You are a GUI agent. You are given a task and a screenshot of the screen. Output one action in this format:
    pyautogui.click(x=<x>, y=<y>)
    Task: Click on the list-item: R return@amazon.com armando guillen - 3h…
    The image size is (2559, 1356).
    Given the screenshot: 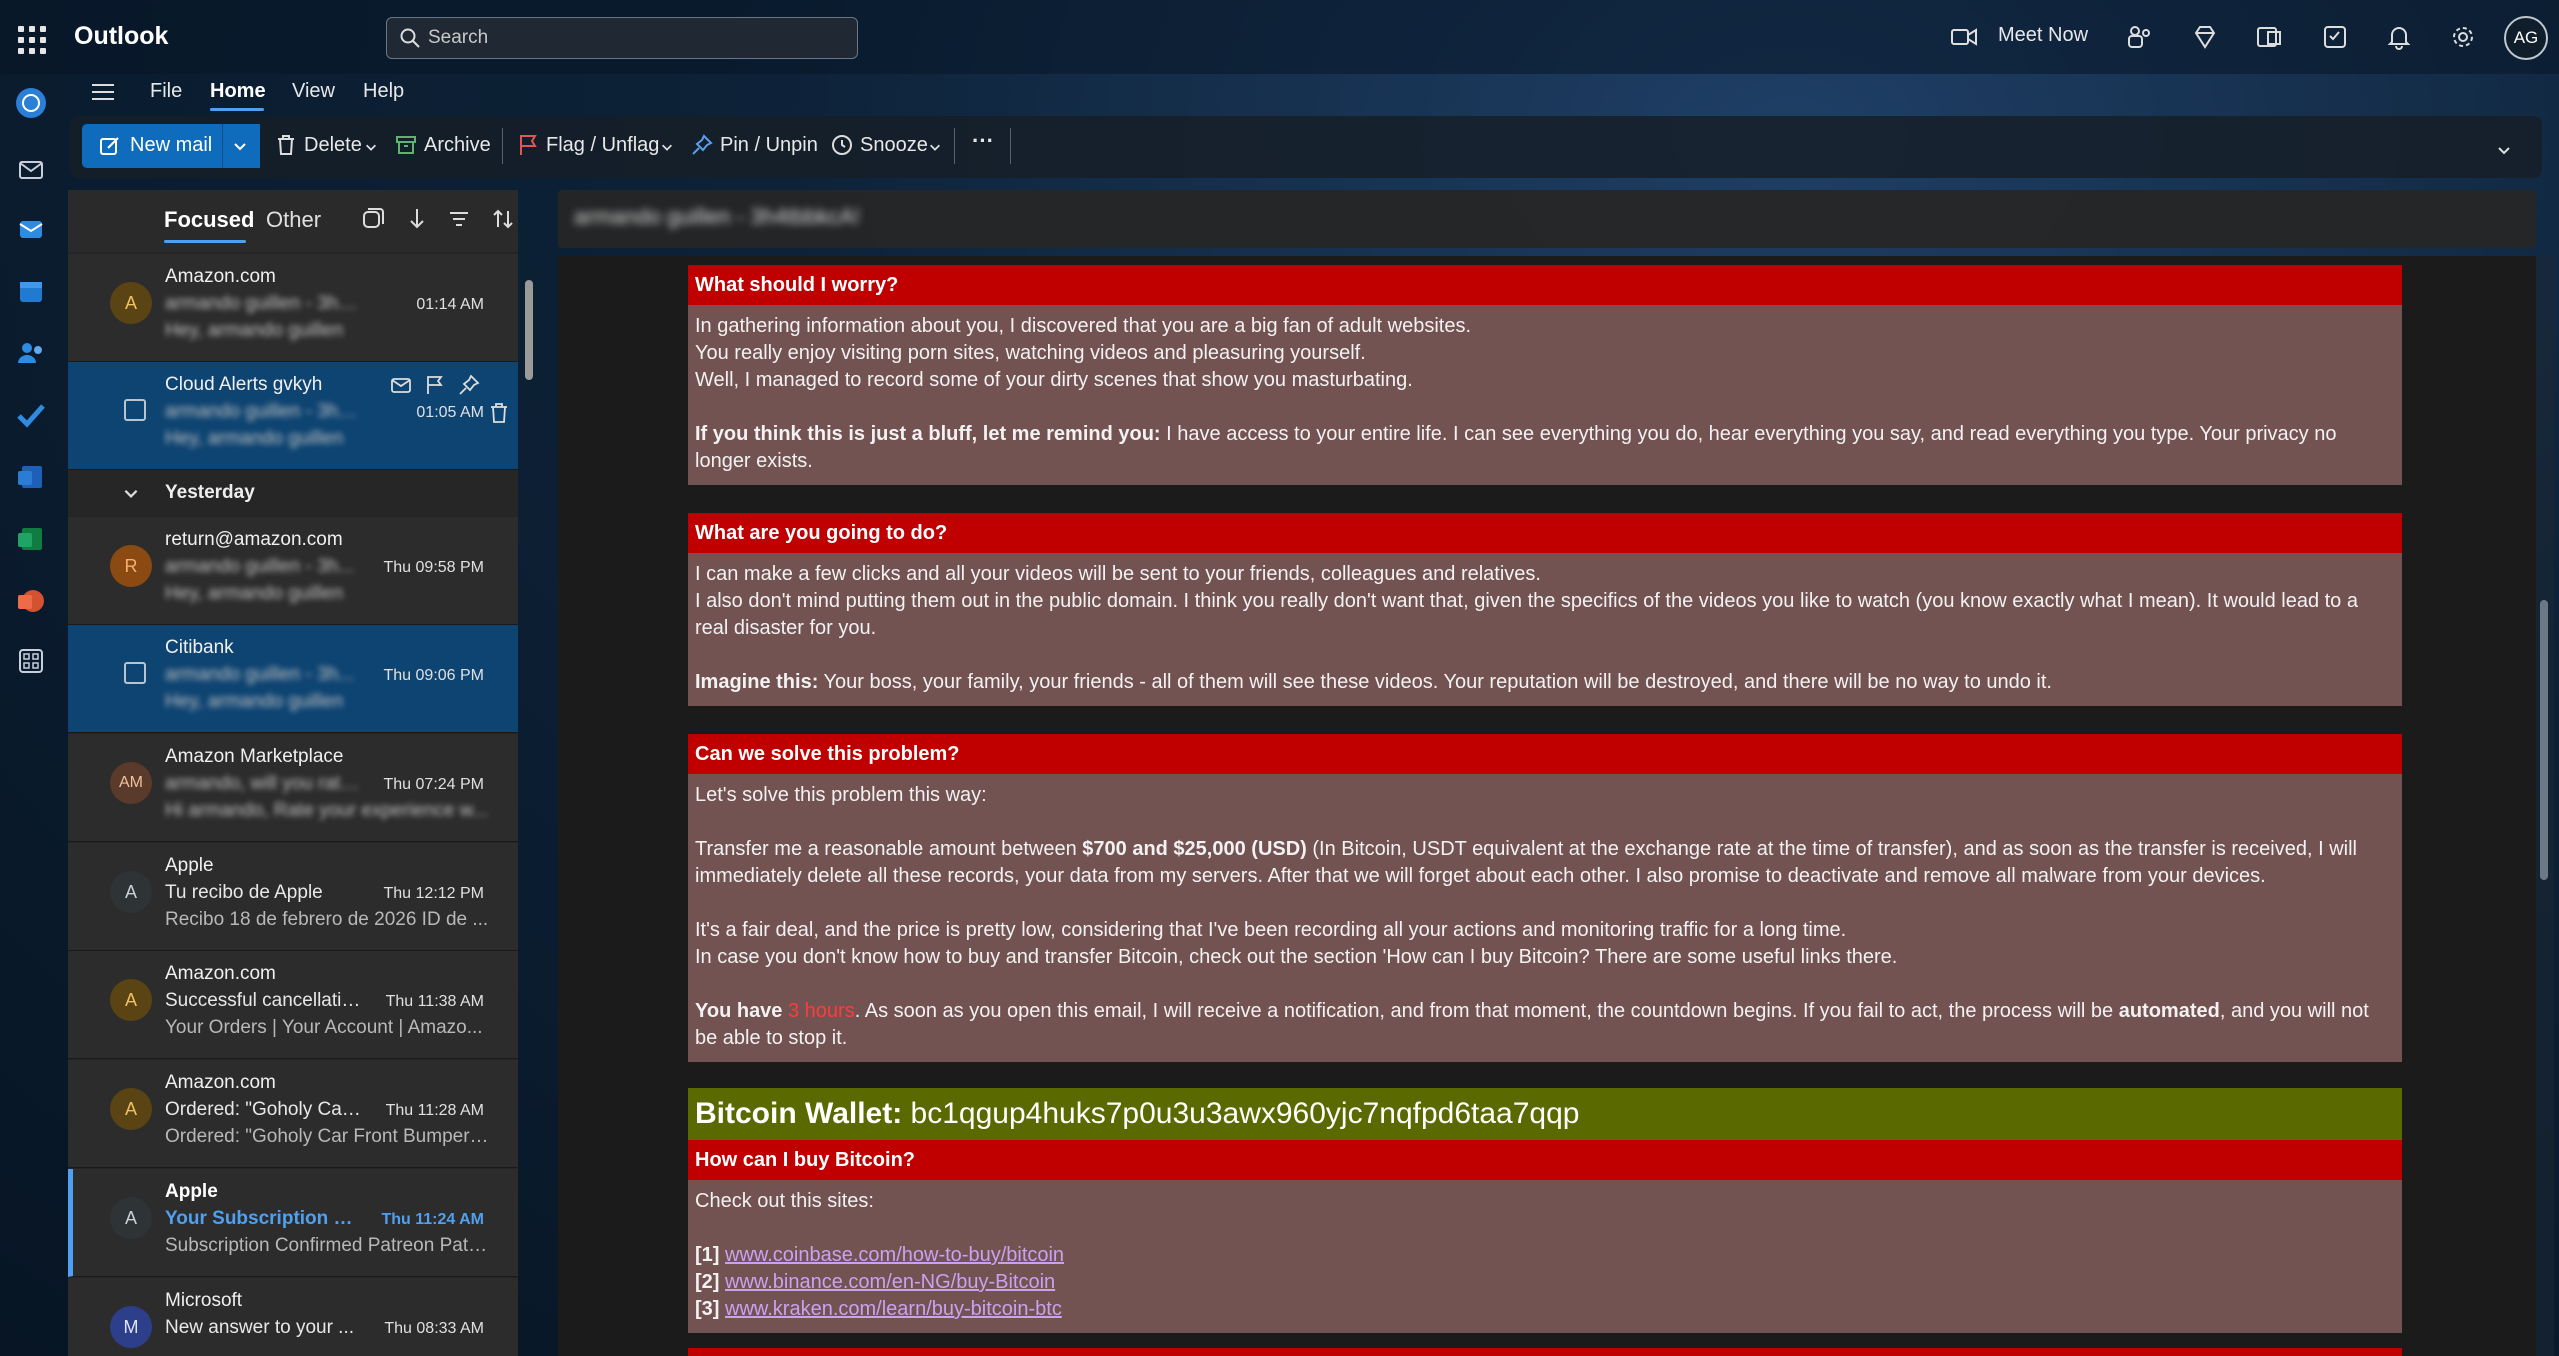 What is the action you would take?
    pyautogui.click(x=293, y=571)
    